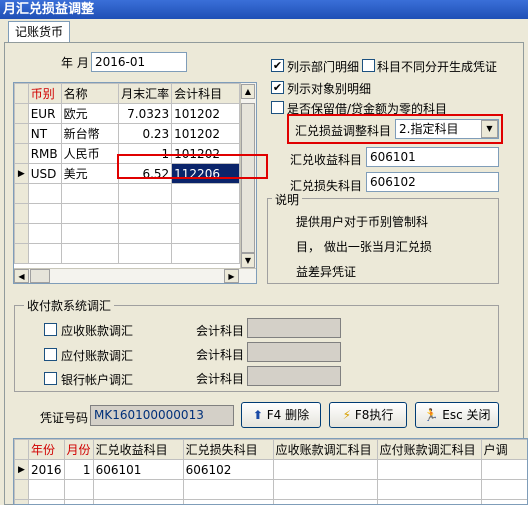  Describe the element at coordinates (44, 153) in the screenshot. I see `cell-code: RMB` at that location.